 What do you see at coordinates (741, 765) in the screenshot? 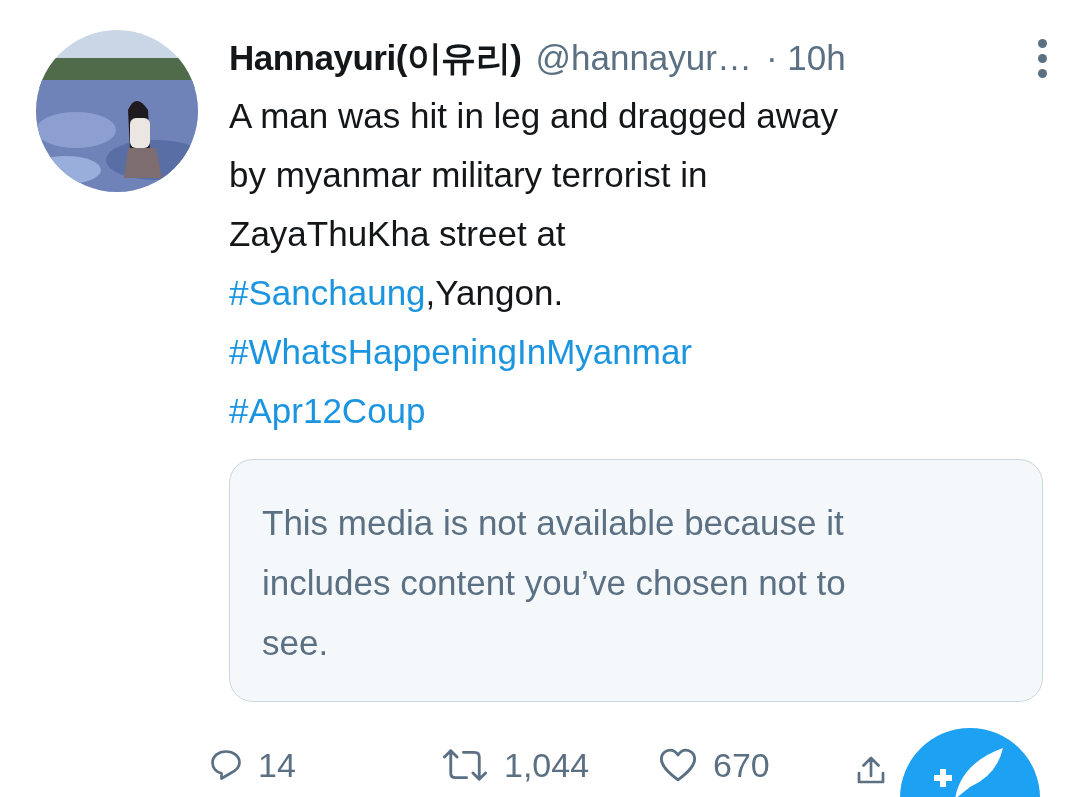
I see `action-count: 670` at bounding box center [741, 765].